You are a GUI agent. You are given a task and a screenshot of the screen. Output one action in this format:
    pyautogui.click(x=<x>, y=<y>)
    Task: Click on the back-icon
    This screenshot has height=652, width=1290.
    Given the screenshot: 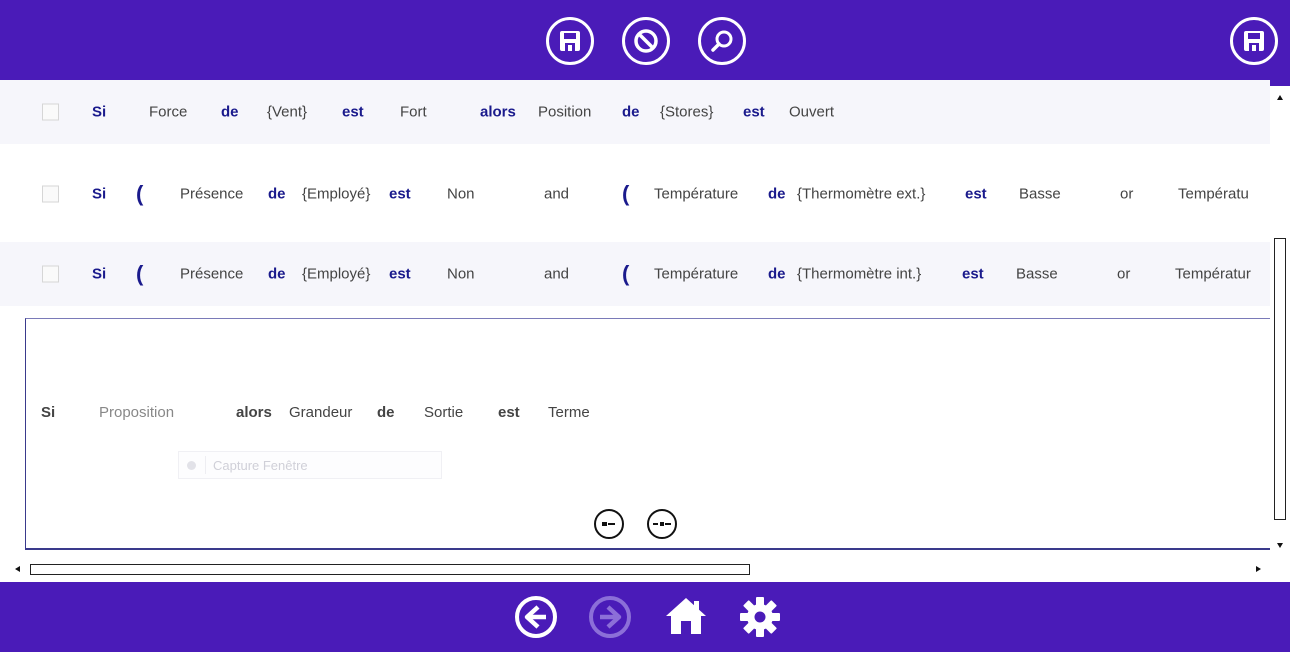 What is the action you would take?
    pyautogui.click(x=536, y=617)
    